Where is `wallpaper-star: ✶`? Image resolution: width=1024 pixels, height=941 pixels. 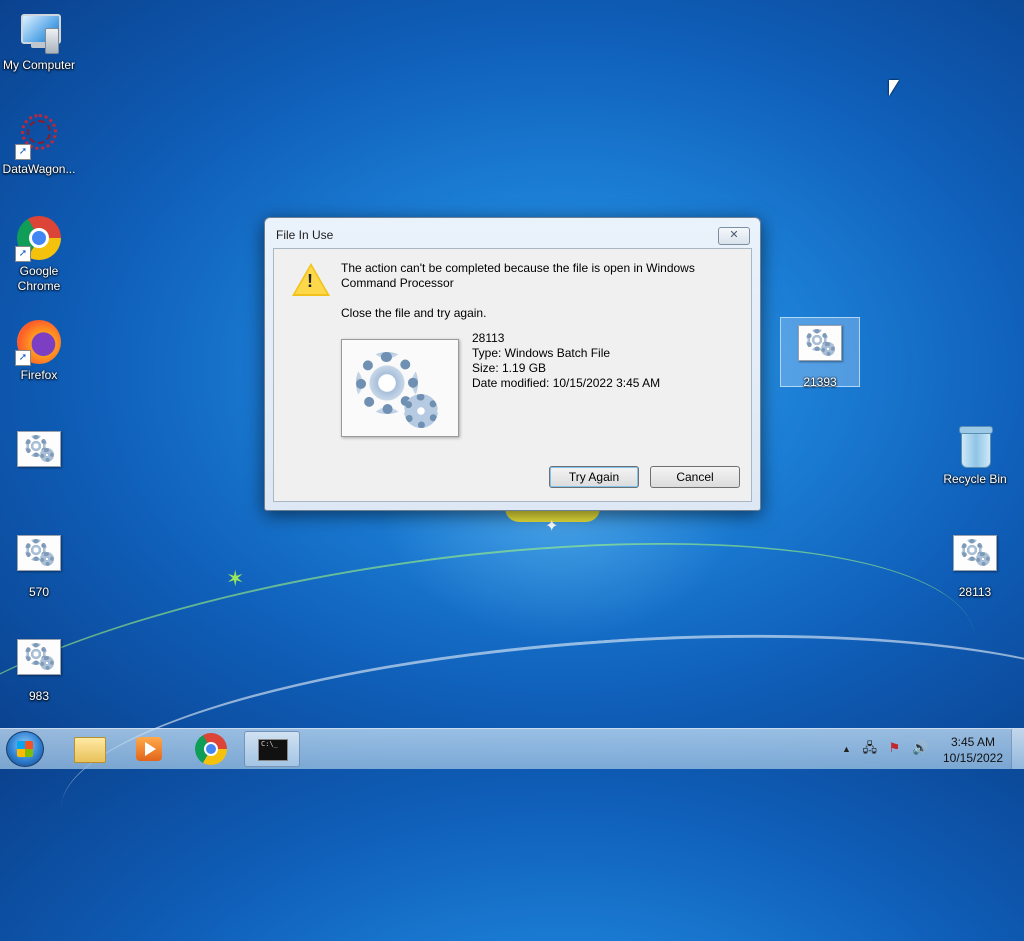 wallpaper-star: ✶ is located at coordinates (235, 578).